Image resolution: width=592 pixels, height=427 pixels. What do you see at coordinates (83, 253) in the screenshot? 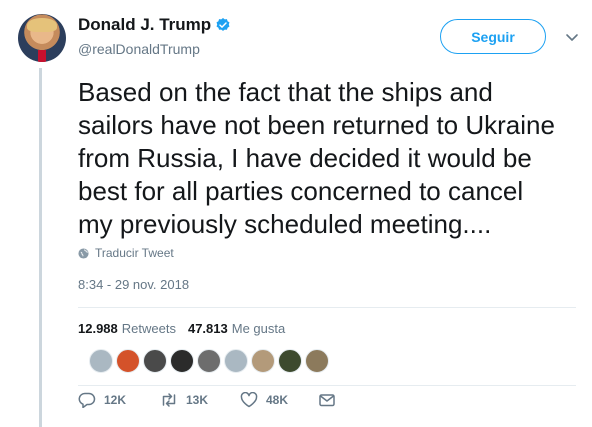
I see `globe-icon` at bounding box center [83, 253].